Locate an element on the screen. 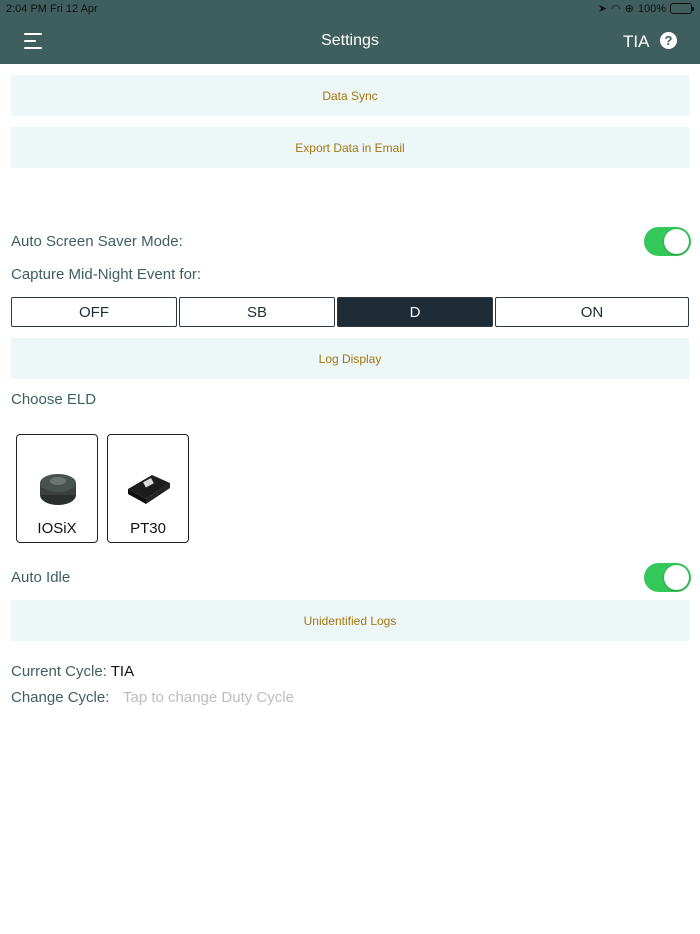  page-title: Settings is located at coordinates (350, 40).